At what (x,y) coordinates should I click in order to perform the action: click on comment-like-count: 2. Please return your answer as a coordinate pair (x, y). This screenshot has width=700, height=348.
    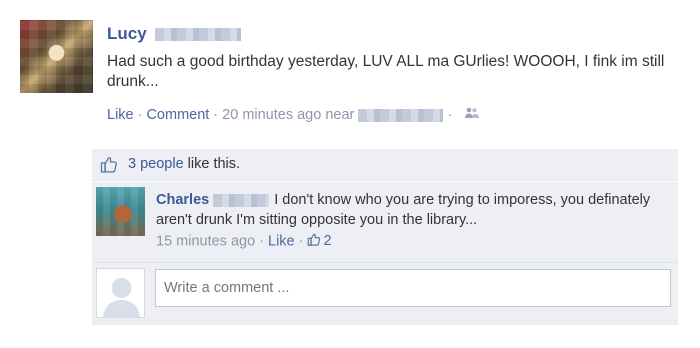
    Looking at the image, I should click on (319, 241).